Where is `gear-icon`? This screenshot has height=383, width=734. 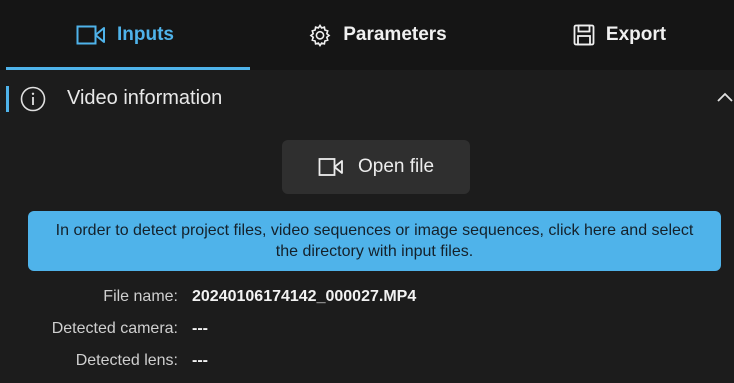 gear-icon is located at coordinates (320, 35).